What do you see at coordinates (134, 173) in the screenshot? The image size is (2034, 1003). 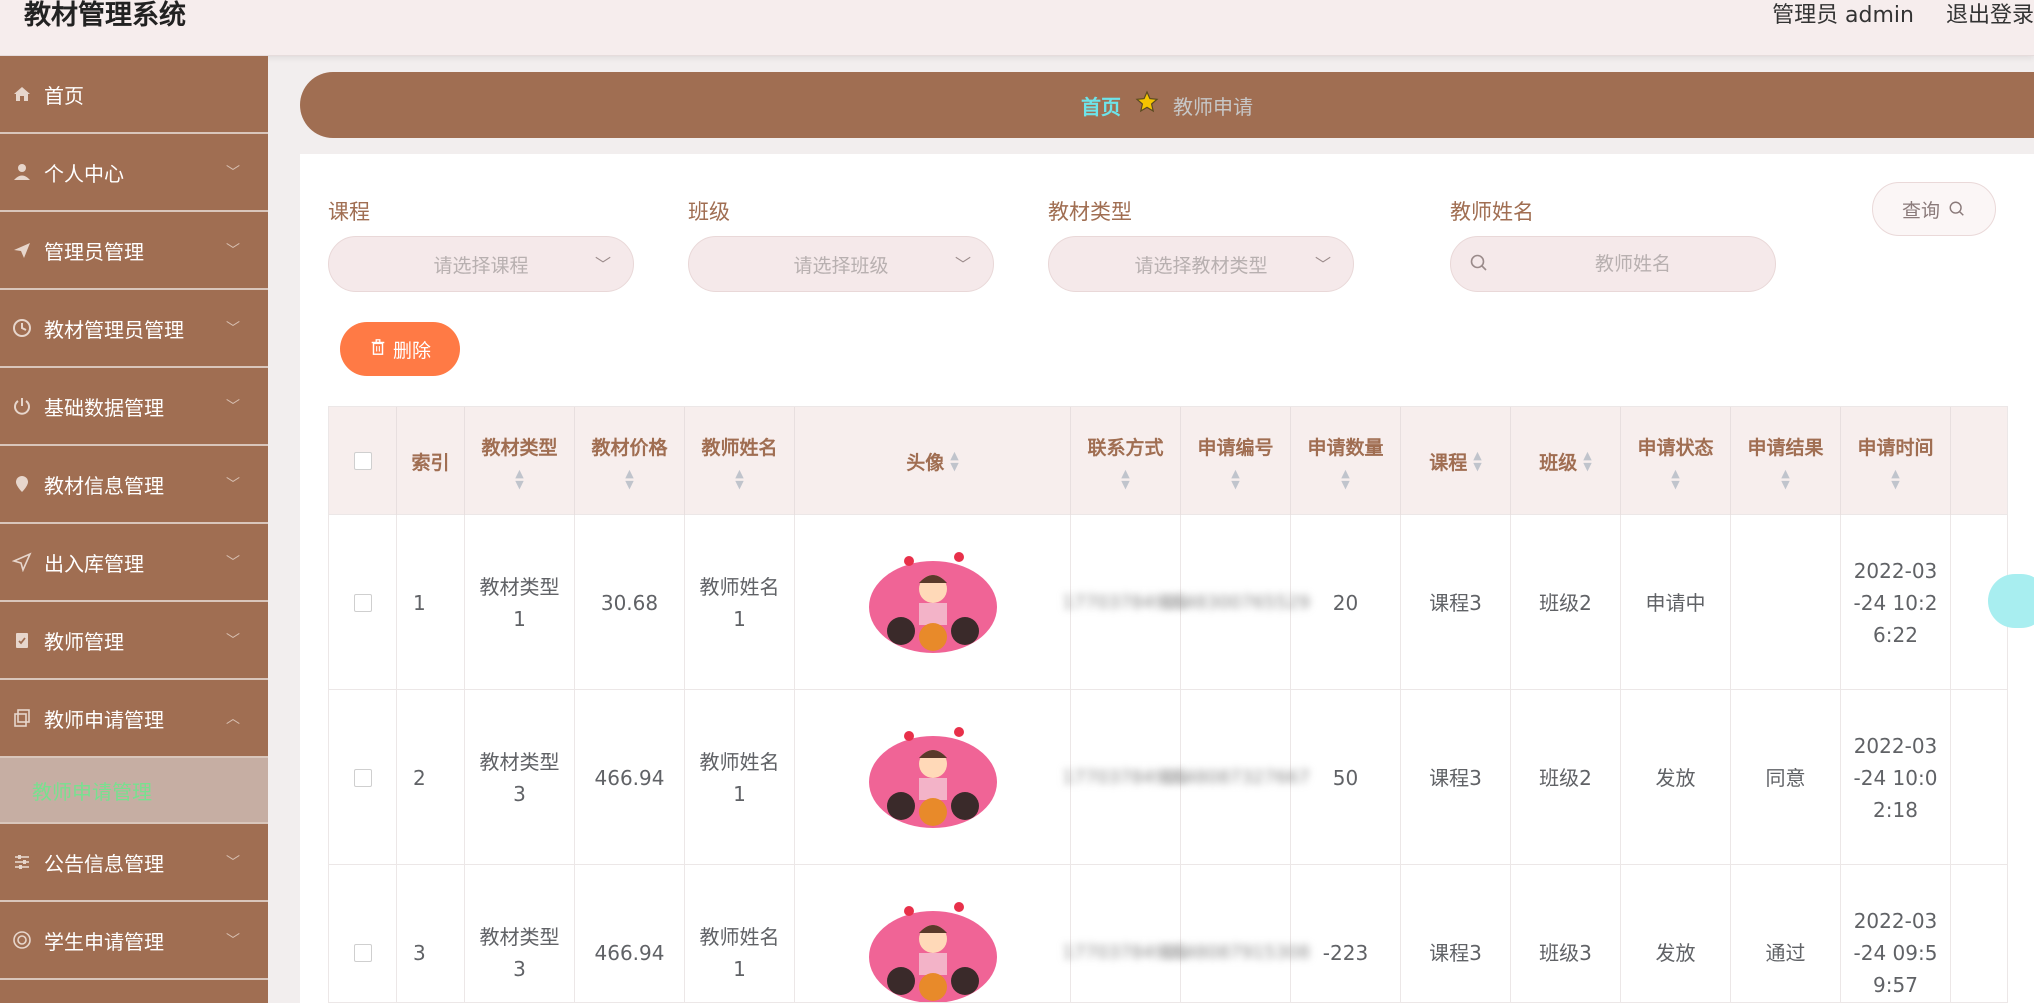 I see `sidebar-item-profile: 个人中心 ﹀` at bounding box center [134, 173].